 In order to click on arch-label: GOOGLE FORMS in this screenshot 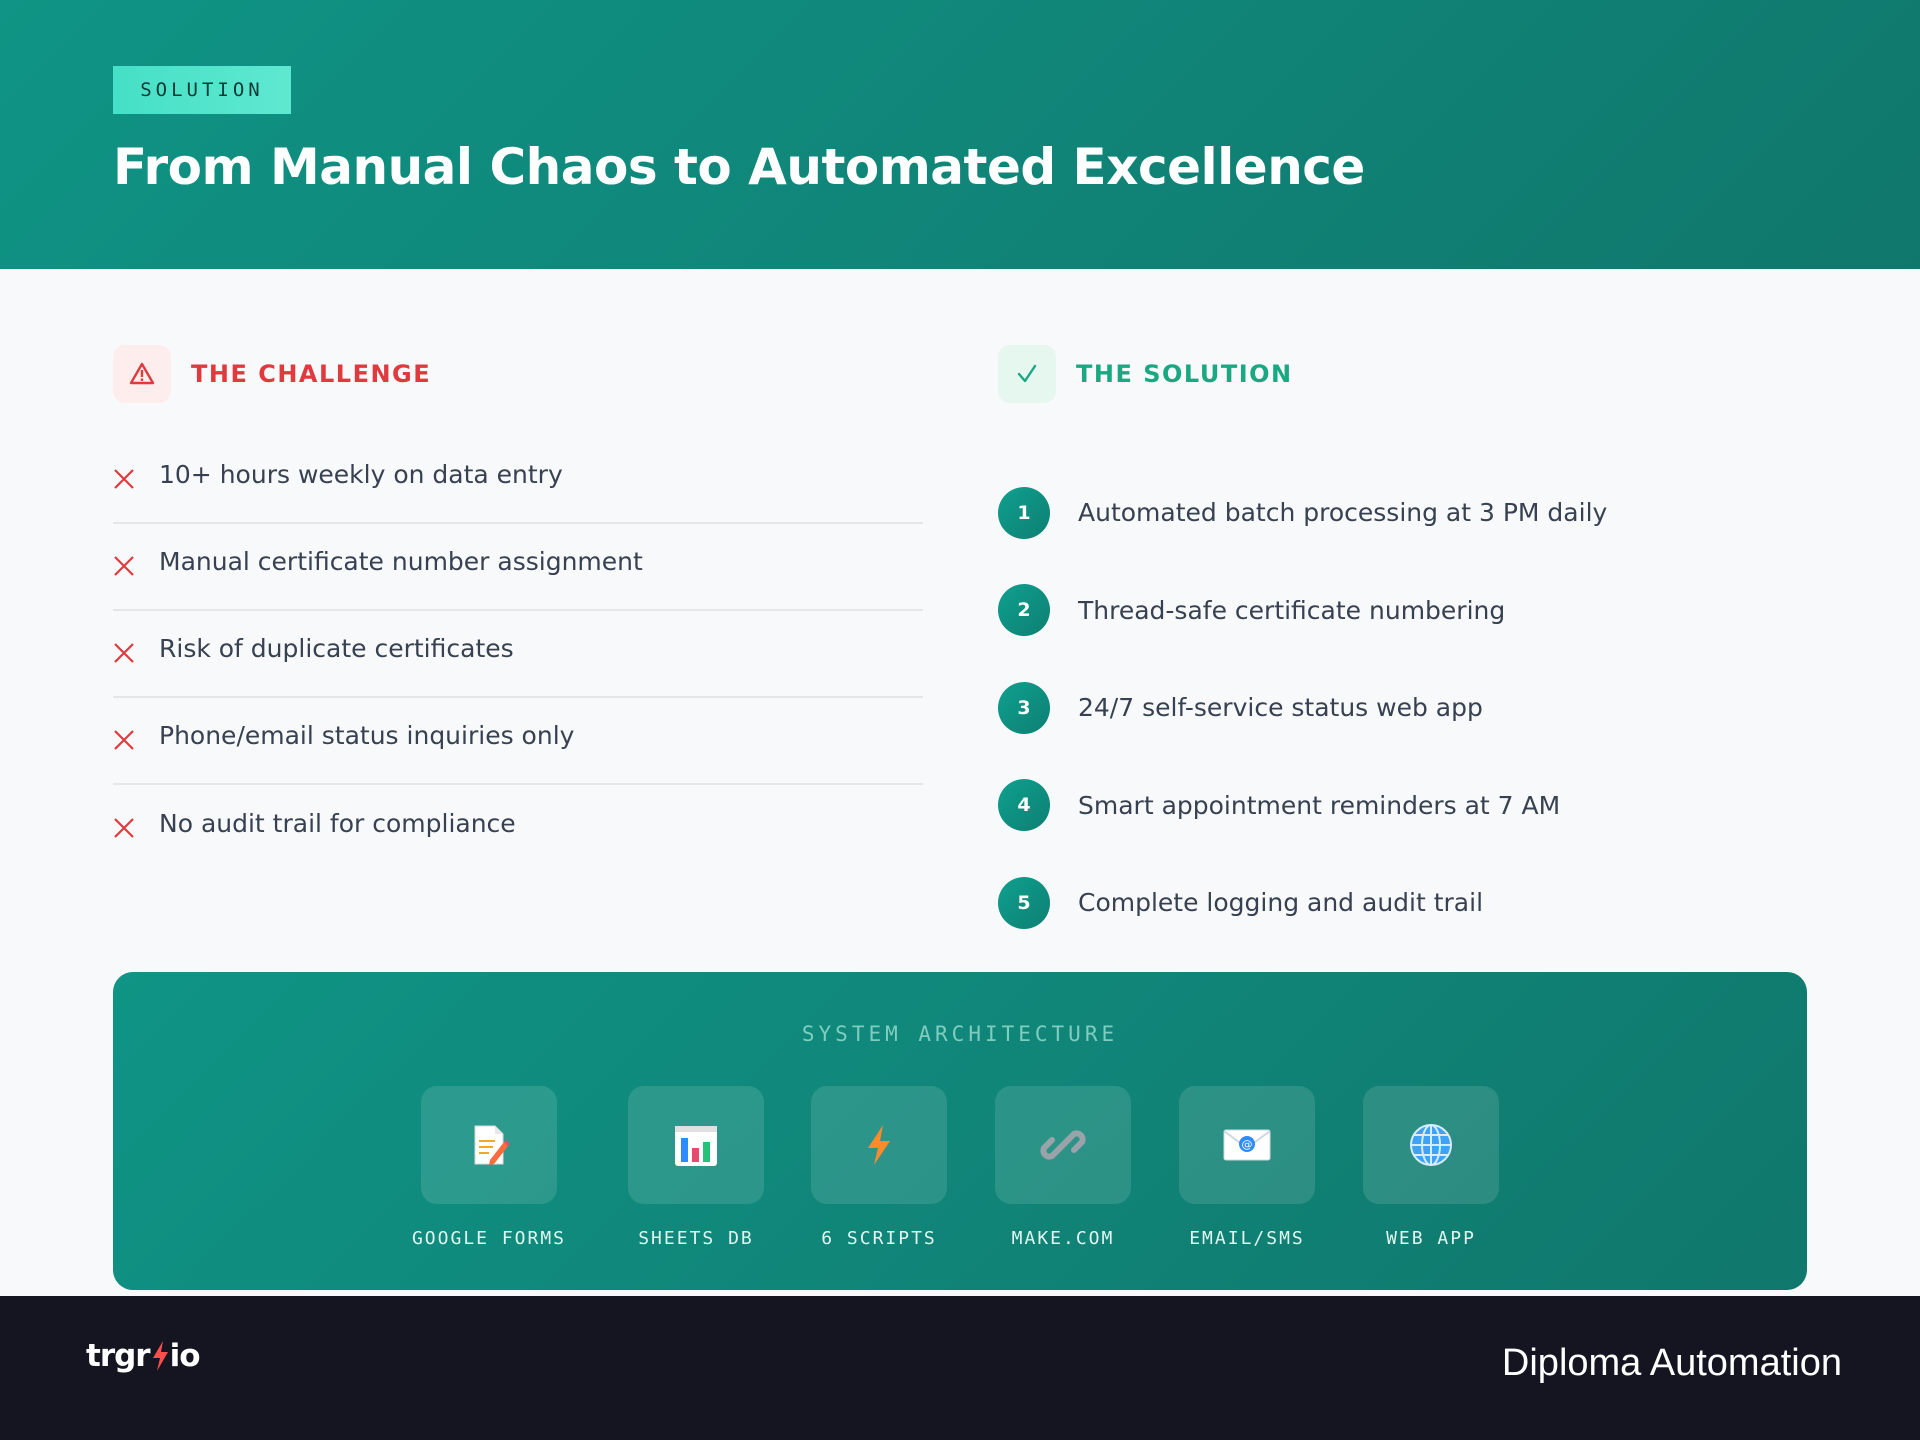, I will do `click(489, 1238)`.